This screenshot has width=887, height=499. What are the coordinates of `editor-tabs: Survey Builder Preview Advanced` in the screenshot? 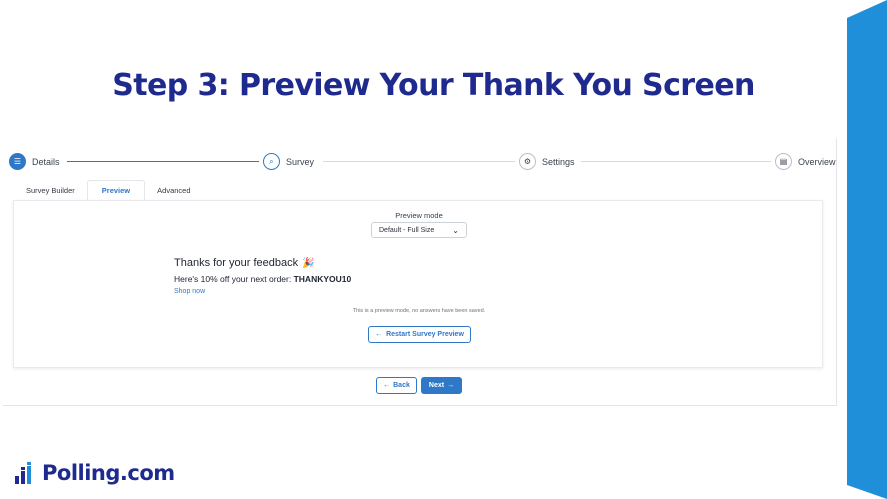 It's located at (108, 190).